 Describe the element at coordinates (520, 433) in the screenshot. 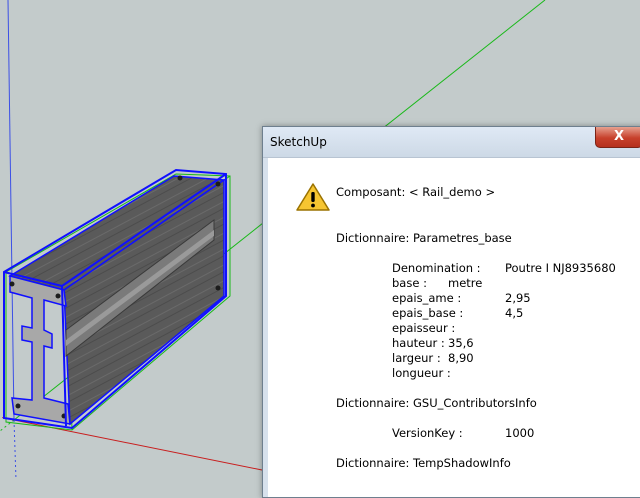

I see `attribute-value: 1000` at that location.